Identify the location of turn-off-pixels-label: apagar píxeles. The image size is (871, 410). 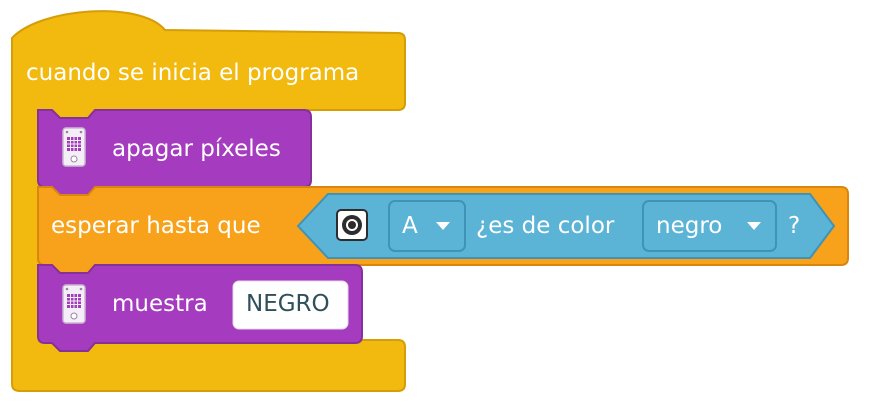
(196, 149).